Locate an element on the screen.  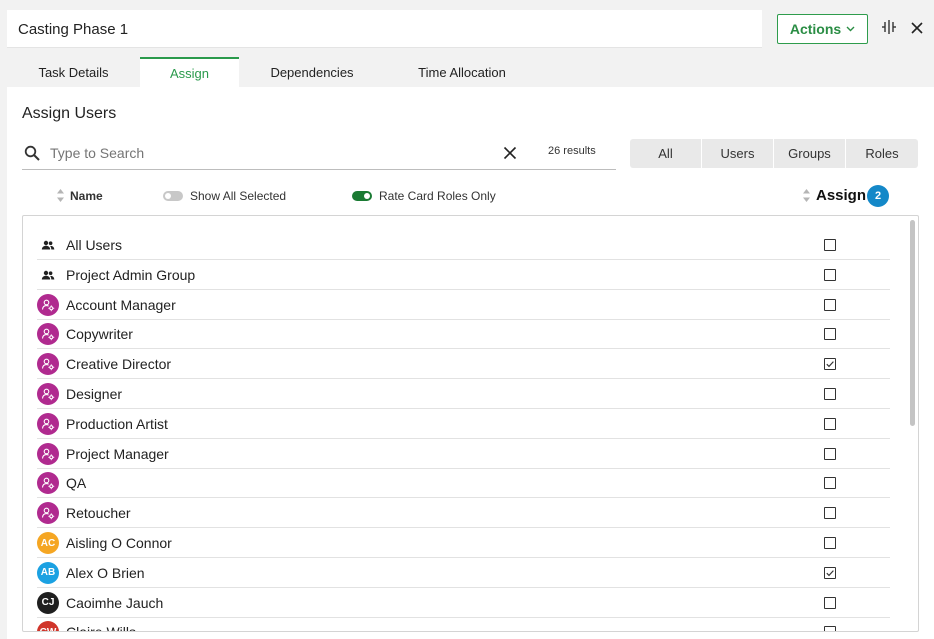
tab-time-allocation: Time Allocation is located at coordinates (462, 72).